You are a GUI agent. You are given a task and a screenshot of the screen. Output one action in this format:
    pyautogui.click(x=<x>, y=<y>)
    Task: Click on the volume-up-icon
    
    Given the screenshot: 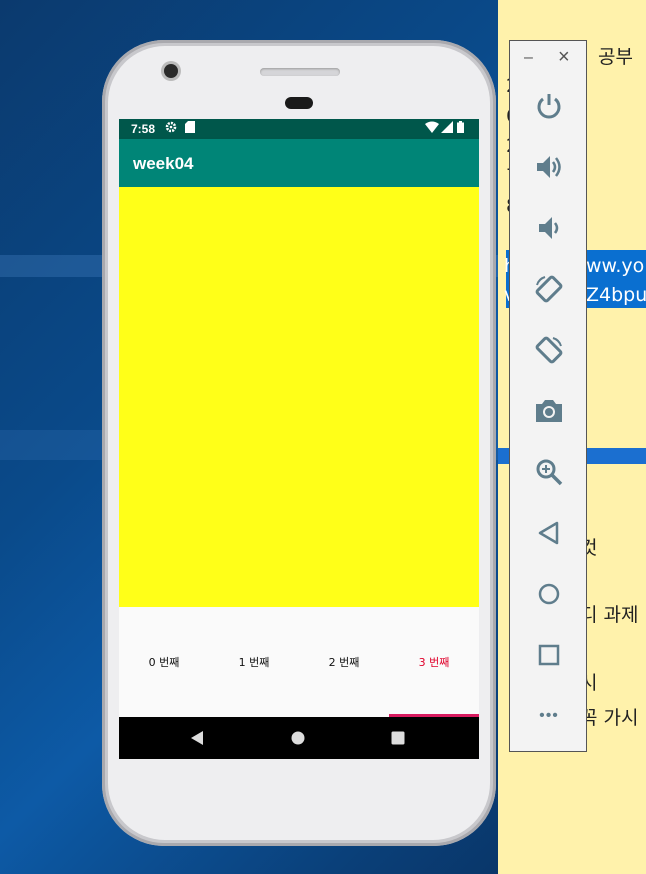 What is the action you would take?
    pyautogui.click(x=549, y=167)
    